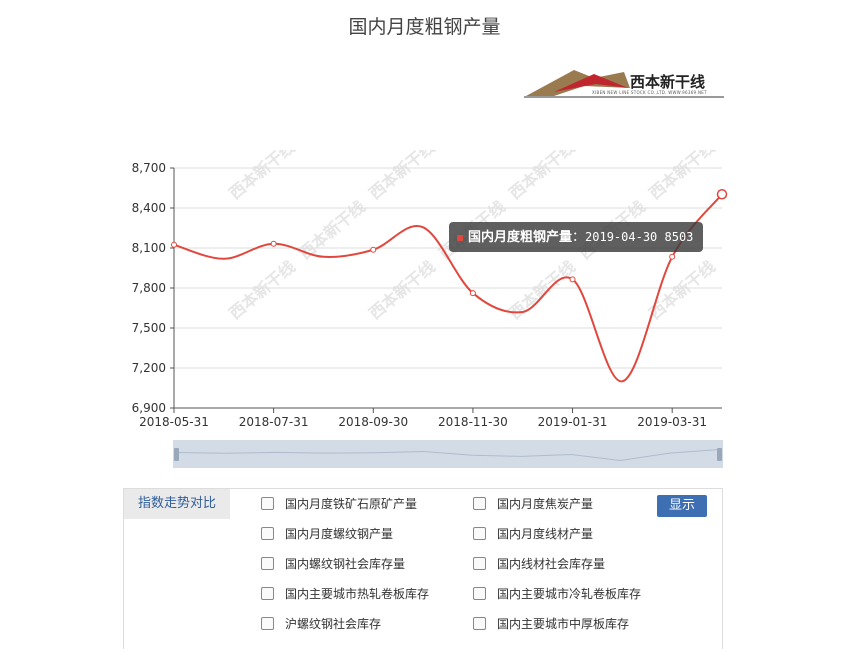 The height and width of the screenshot is (649, 849). Describe the element at coordinates (545, 534) in the screenshot. I see `compare-option-label: 国内月度线材产量` at that location.